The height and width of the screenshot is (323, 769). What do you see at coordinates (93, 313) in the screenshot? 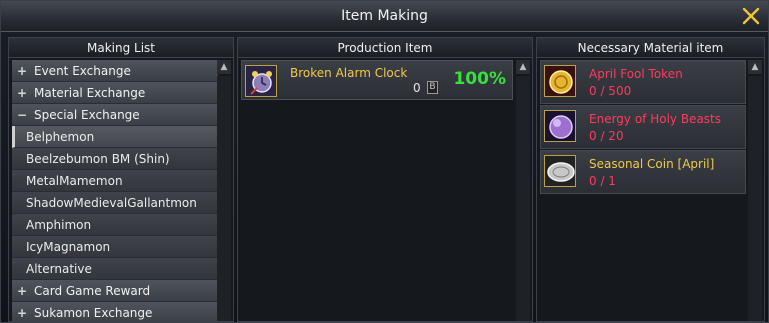
I see `row-label: Sukamon Exchange` at bounding box center [93, 313].